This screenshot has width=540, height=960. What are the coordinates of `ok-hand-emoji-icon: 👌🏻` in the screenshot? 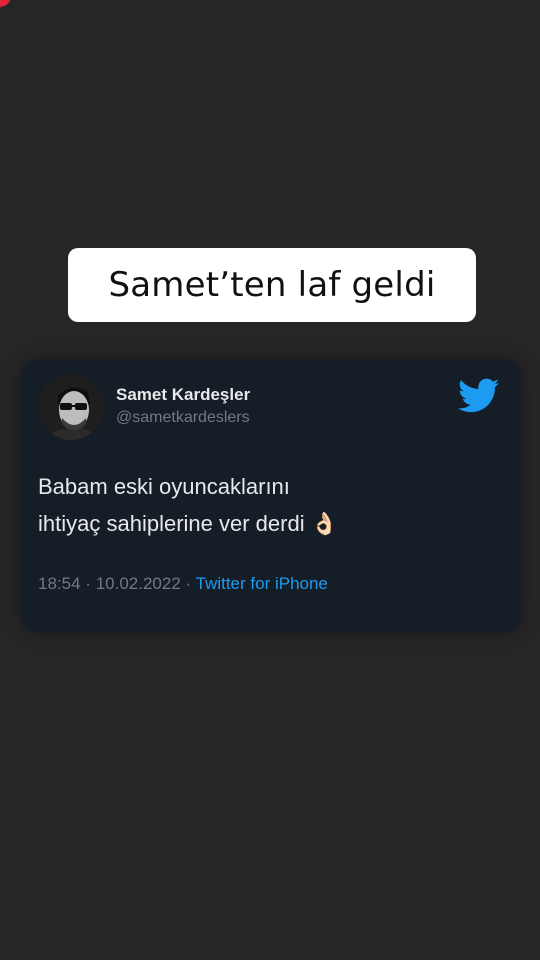 It's located at (324, 524).